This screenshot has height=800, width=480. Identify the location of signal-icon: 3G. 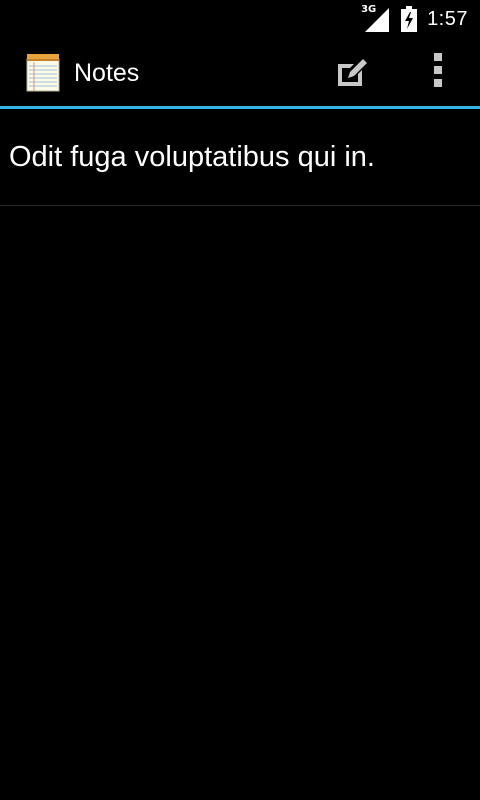
(375, 18).